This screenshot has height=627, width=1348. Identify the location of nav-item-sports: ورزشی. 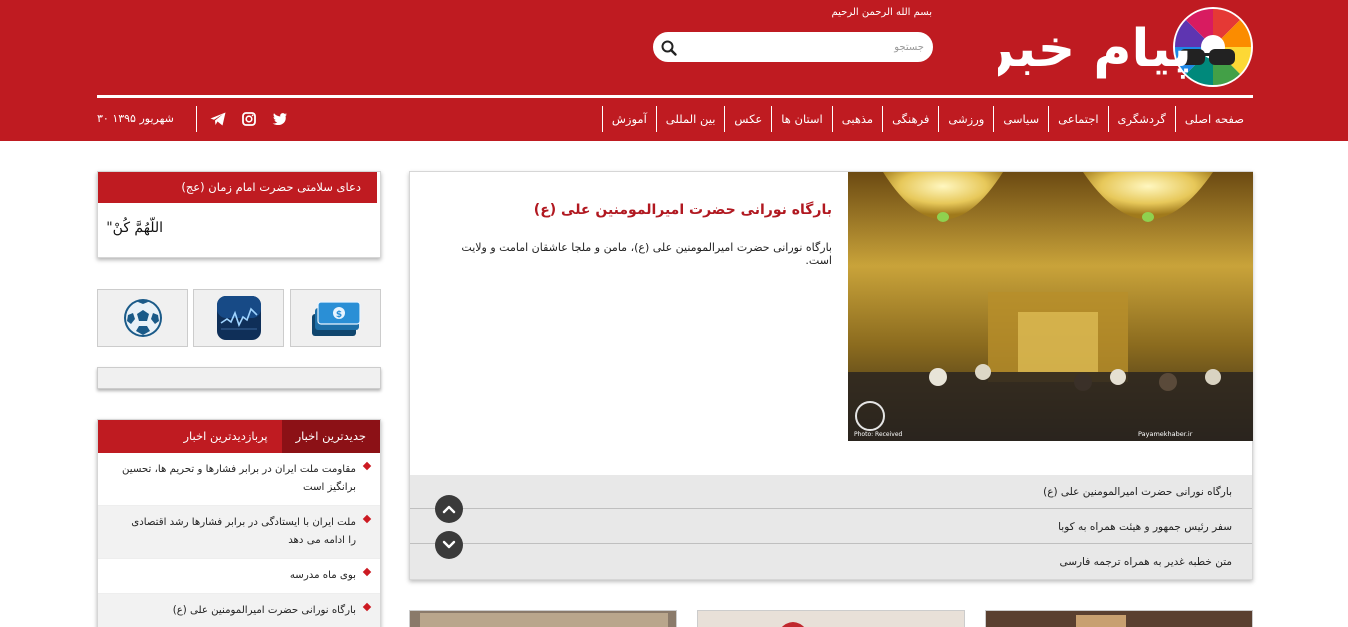
(965, 119).